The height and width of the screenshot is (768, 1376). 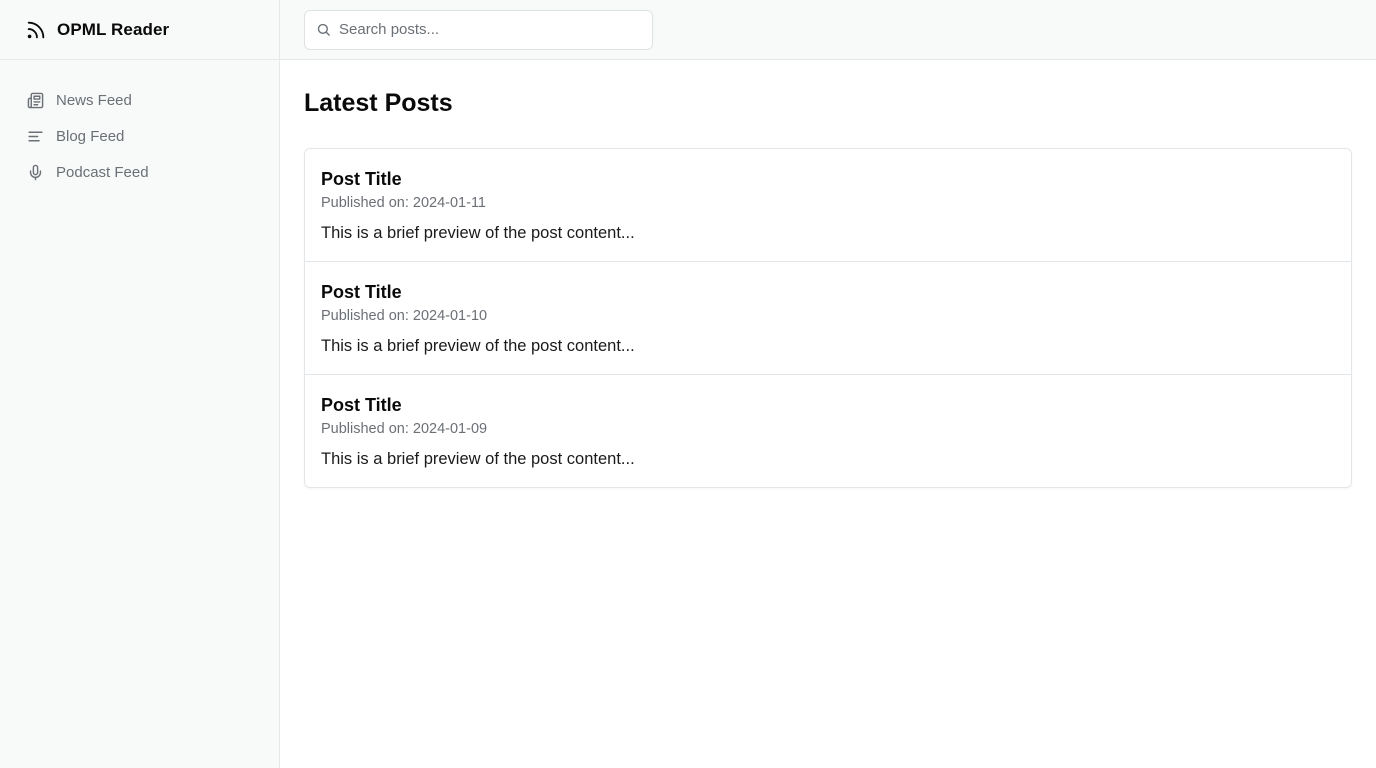 I want to click on search-box, so click(x=478, y=29).